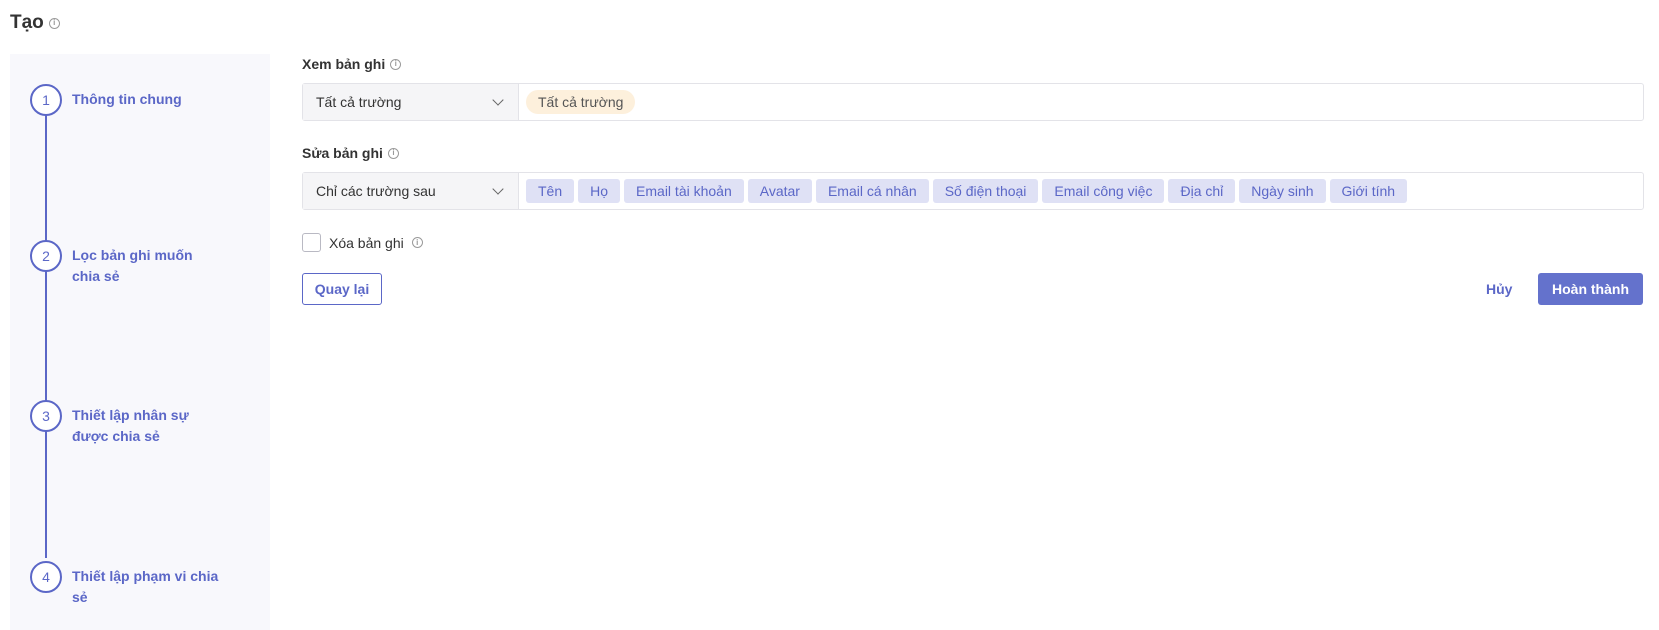  I want to click on cancel-button: Hủy, so click(1499, 289).